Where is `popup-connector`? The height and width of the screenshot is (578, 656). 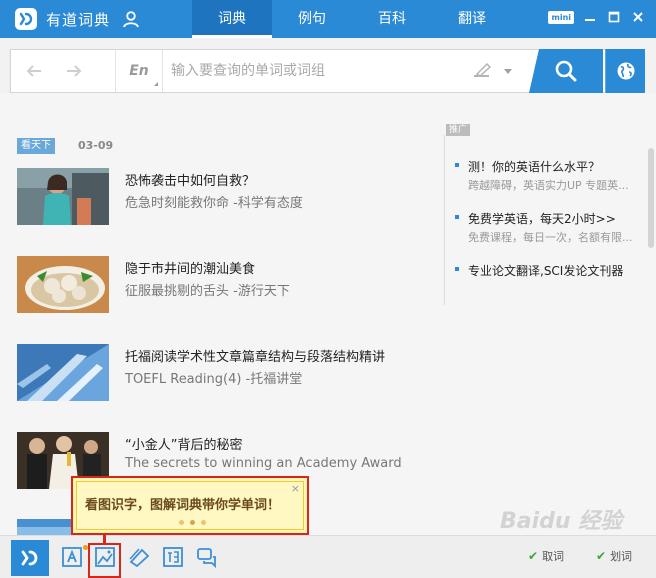 popup-connector is located at coordinates (104, 539).